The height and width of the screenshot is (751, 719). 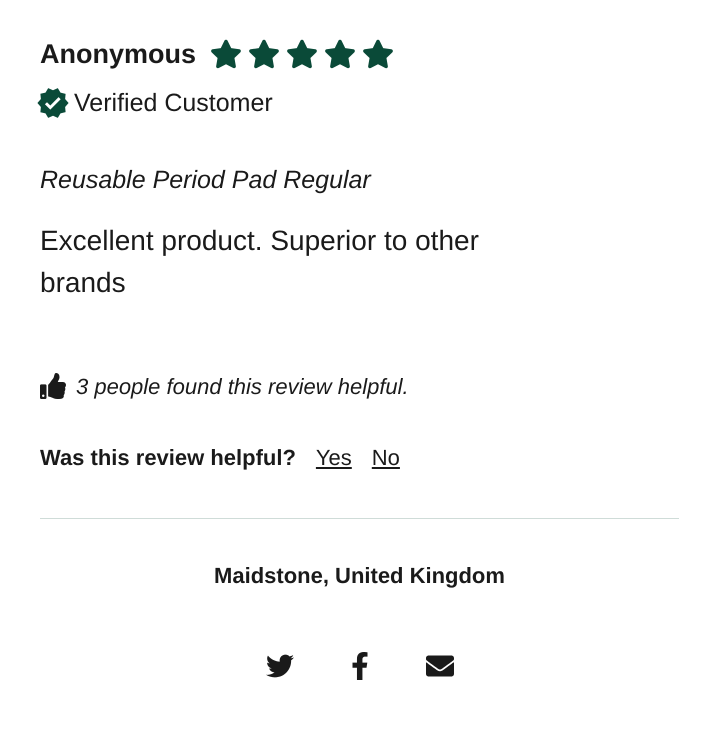 I want to click on review-body: Excellent product. Superior to other brands, so click(x=260, y=262).